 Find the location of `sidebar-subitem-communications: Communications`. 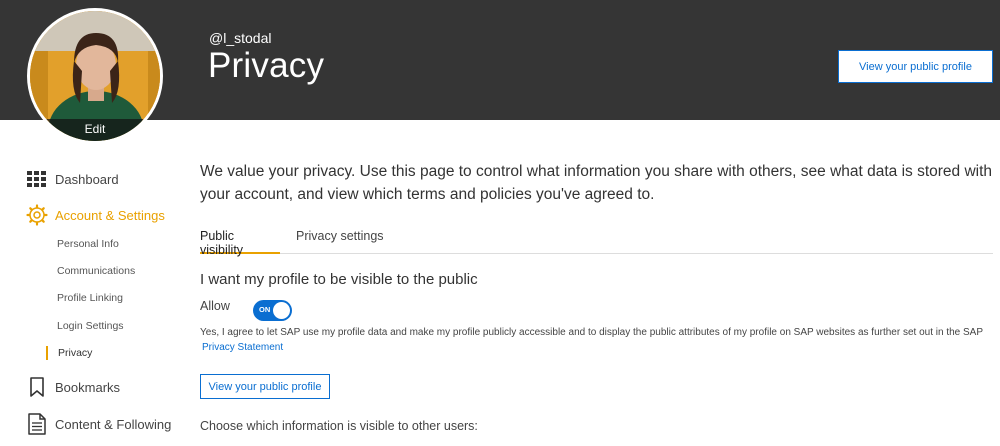

sidebar-subitem-communications: Communications is located at coordinates (96, 271).